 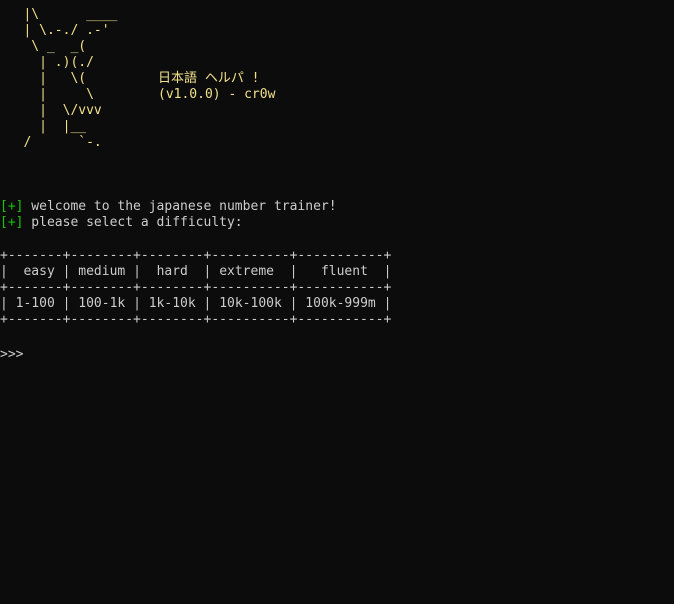 What do you see at coordinates (102, 271) in the screenshot?
I see `col-medium: medium` at bounding box center [102, 271].